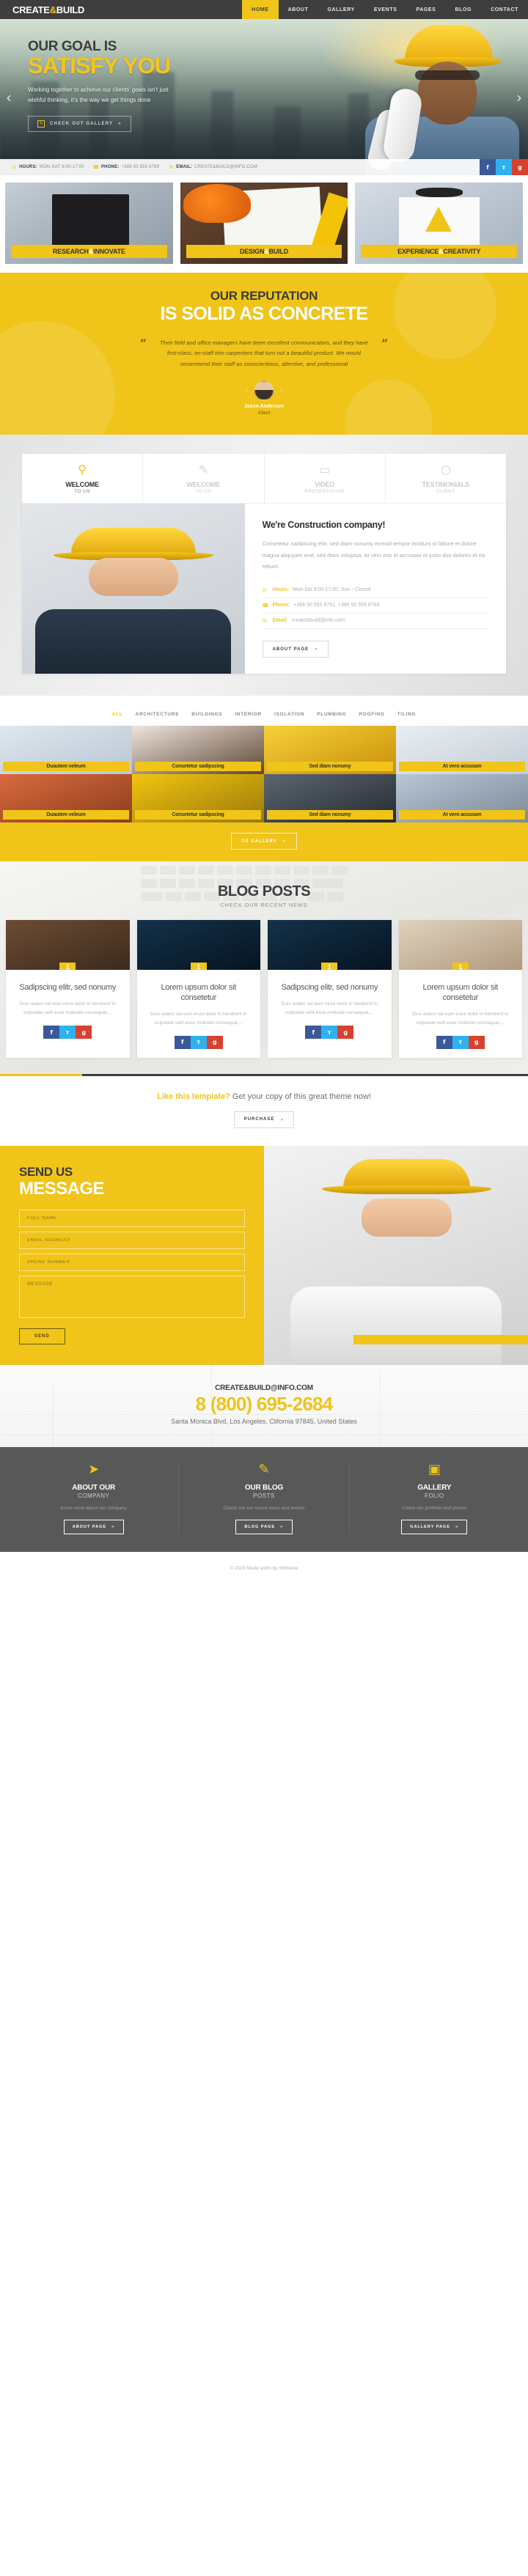 The width and height of the screenshot is (528, 2576). Describe the element at coordinates (99, 65) in the screenshot. I see `hero-title-line2: SATISFY YOU` at that location.